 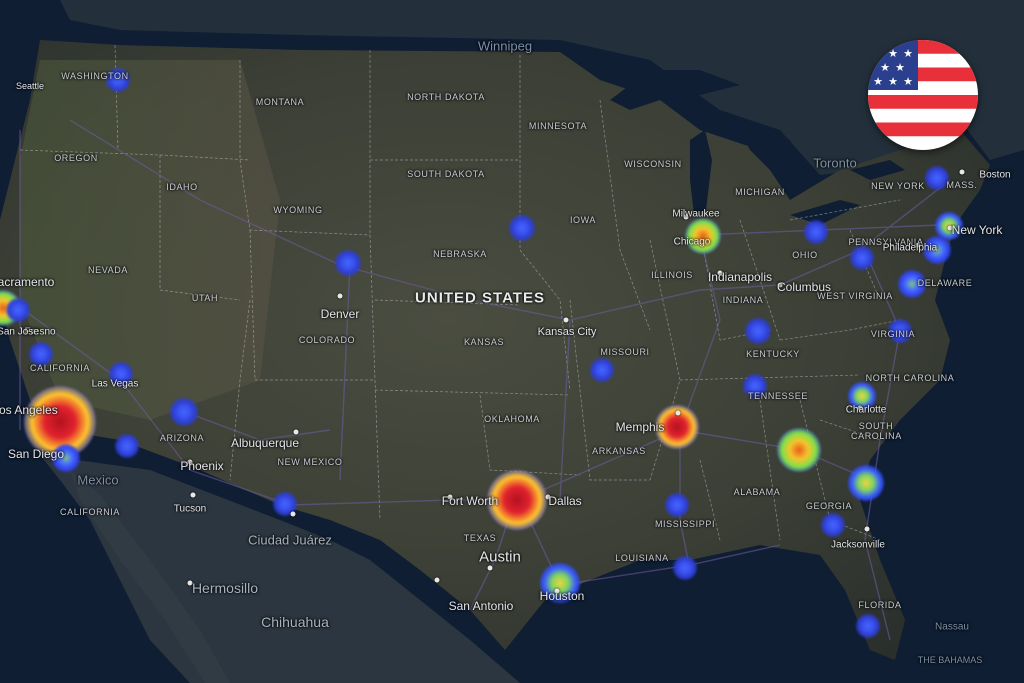 I want to click on hotspot-richmond, so click(x=900, y=331).